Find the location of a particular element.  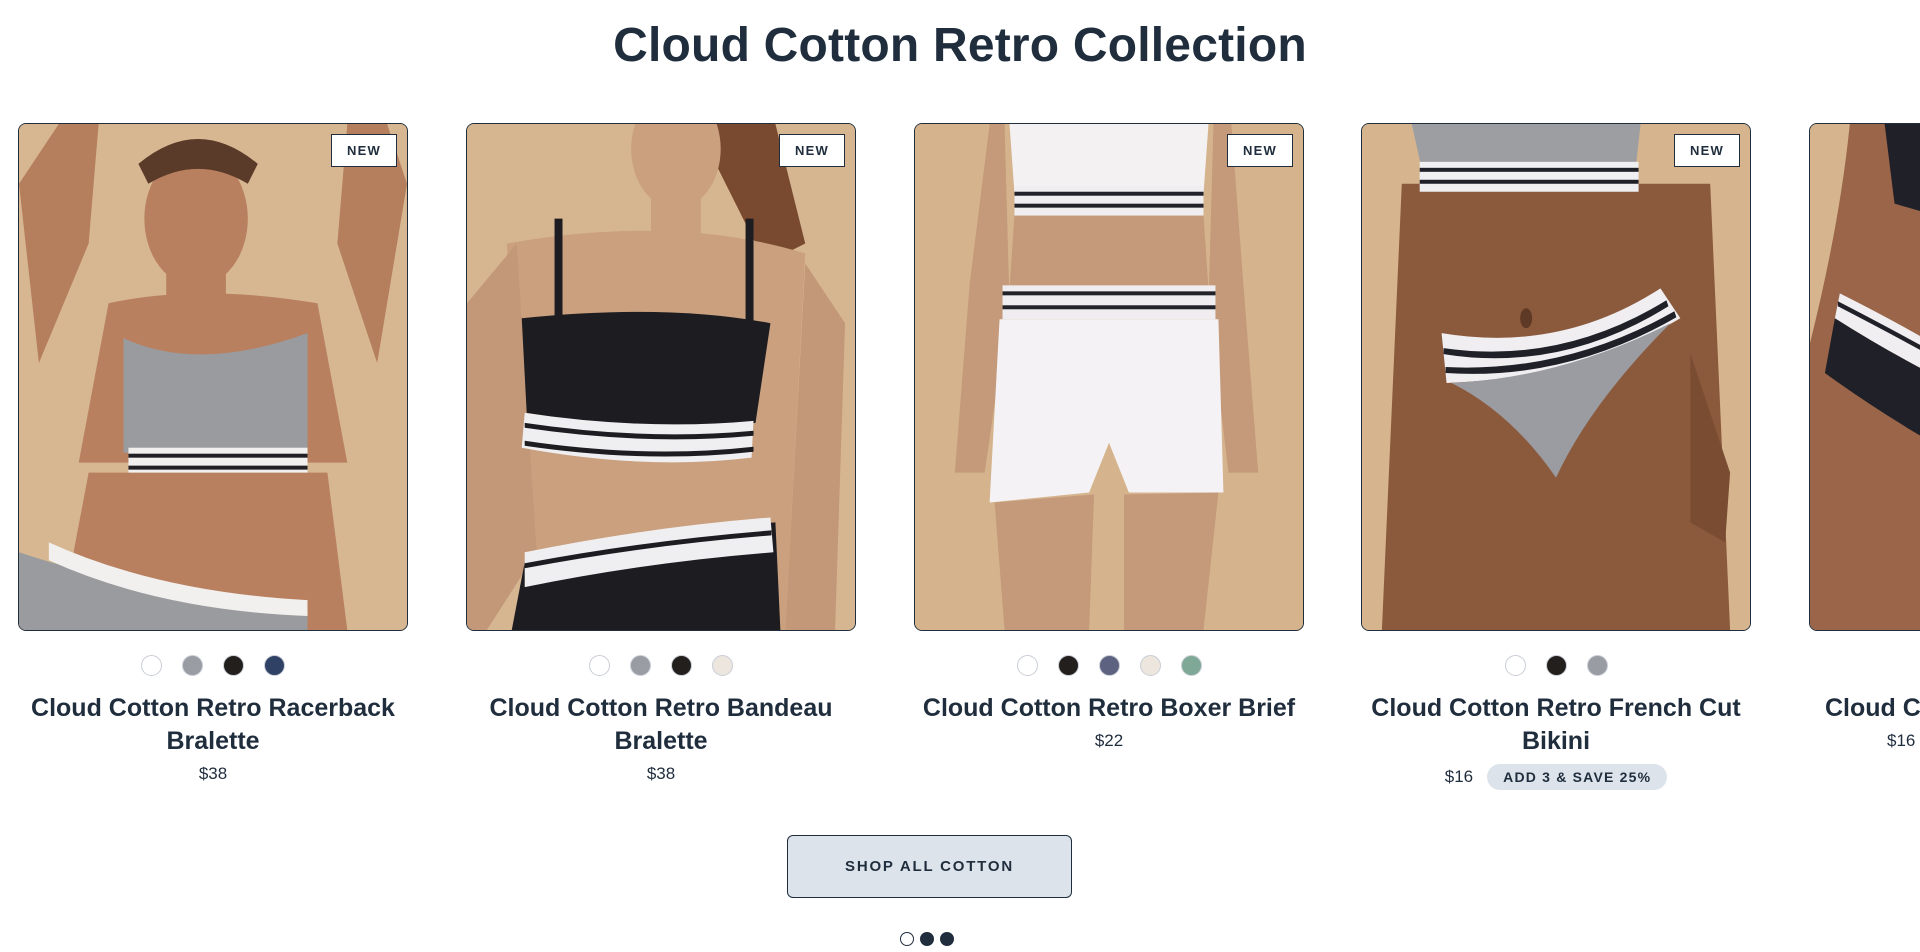

carousel-pagination is located at coordinates (927, 939).